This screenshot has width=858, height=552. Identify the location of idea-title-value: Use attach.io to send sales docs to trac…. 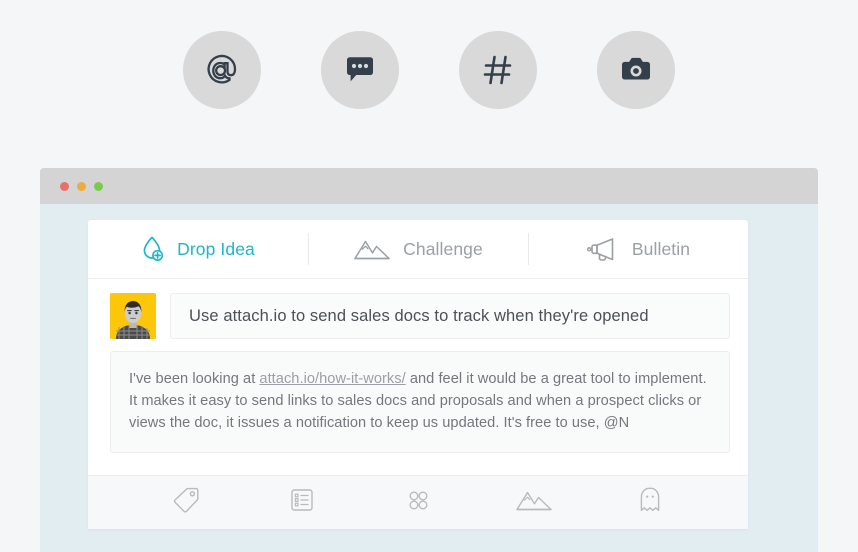
(419, 315).